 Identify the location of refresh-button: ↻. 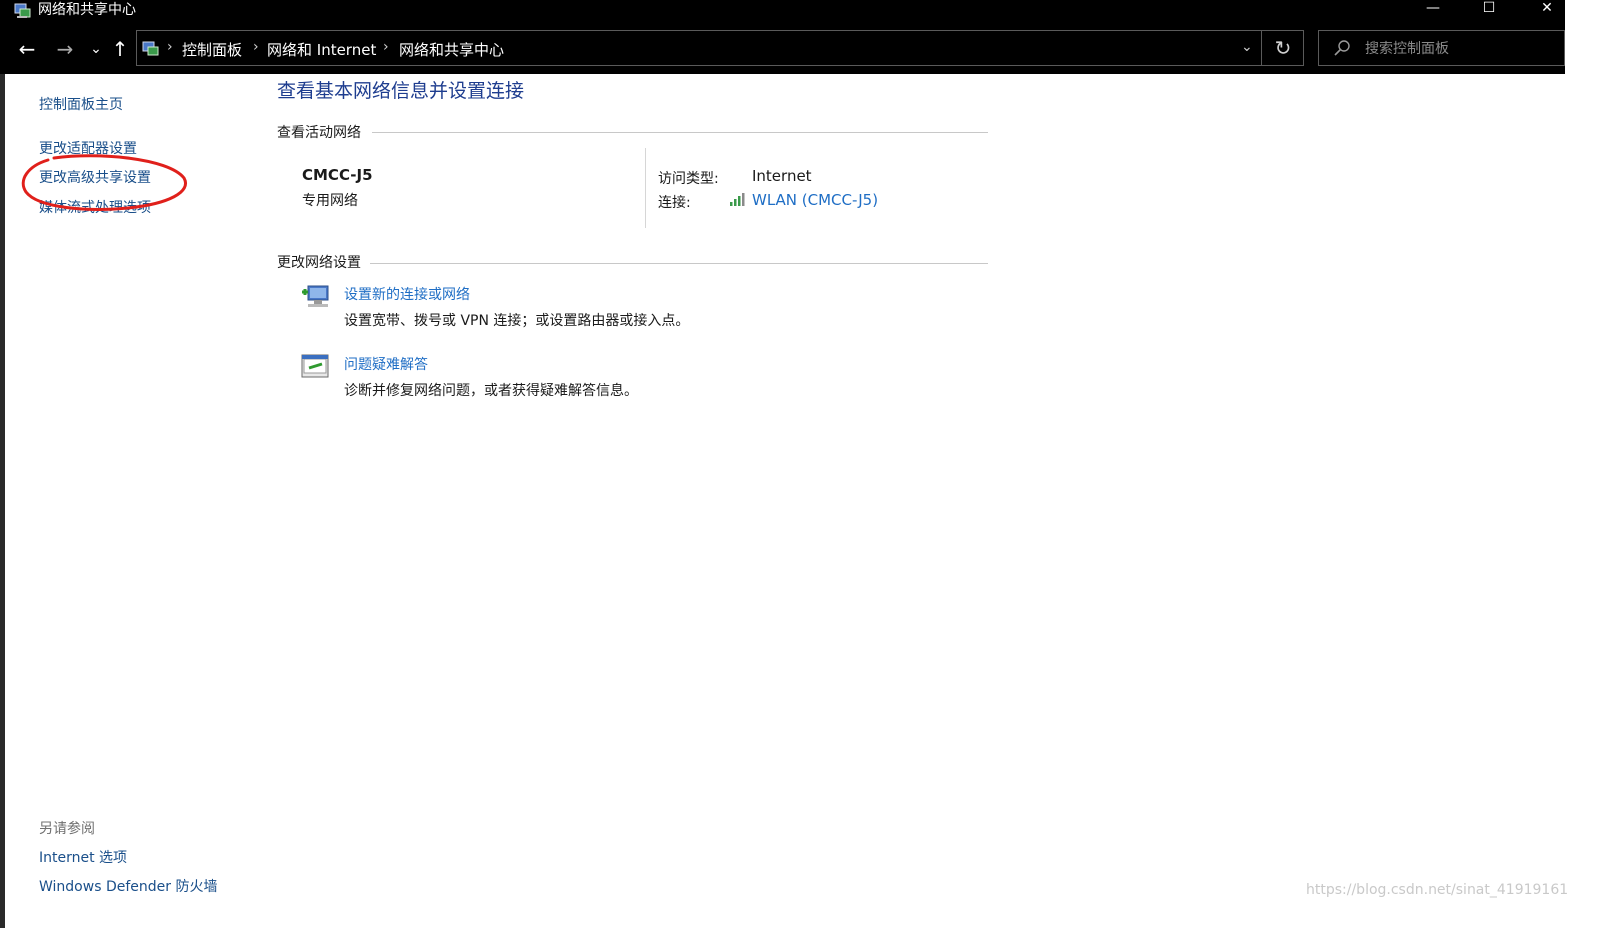
(1282, 48).